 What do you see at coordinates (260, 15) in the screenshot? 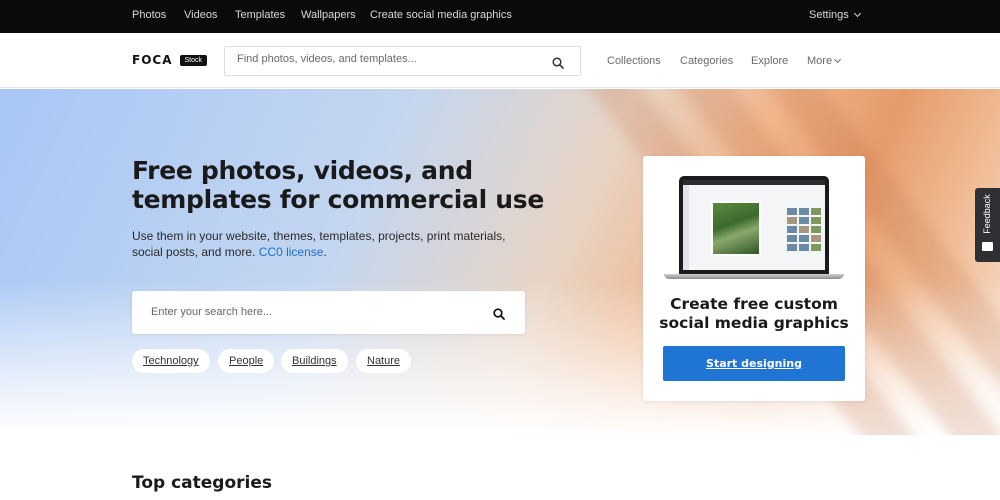
I see `topnav-templates: Templates` at bounding box center [260, 15].